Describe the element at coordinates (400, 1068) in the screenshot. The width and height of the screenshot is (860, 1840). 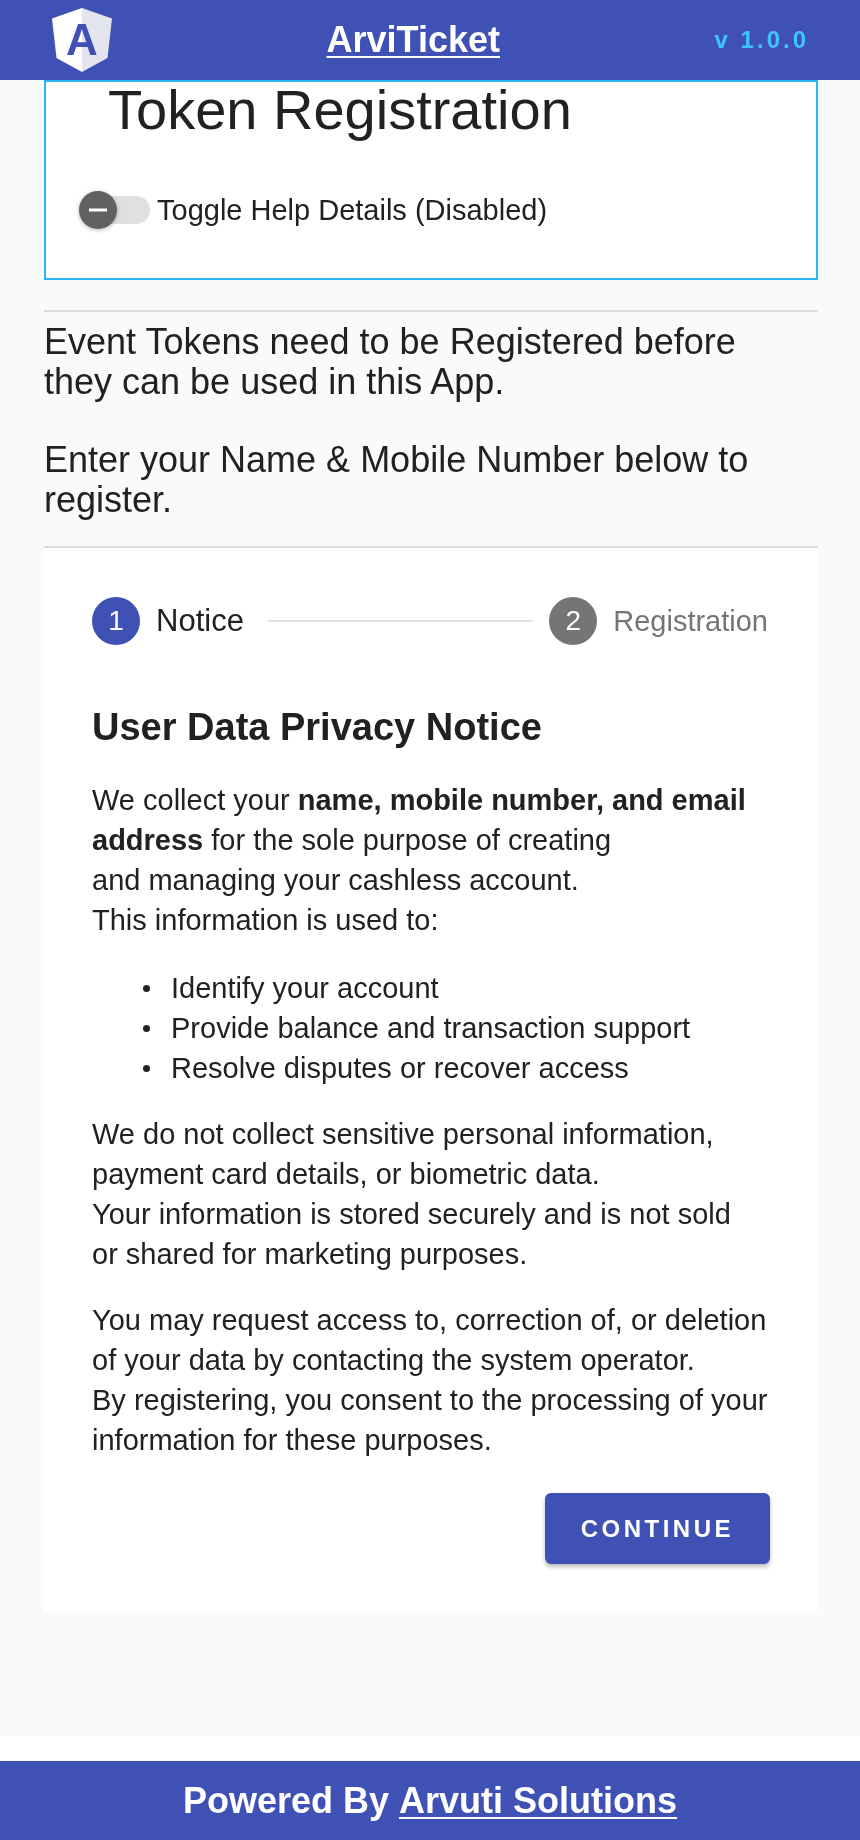
I see `list-item-text: Resolve disputes or recover access` at that location.